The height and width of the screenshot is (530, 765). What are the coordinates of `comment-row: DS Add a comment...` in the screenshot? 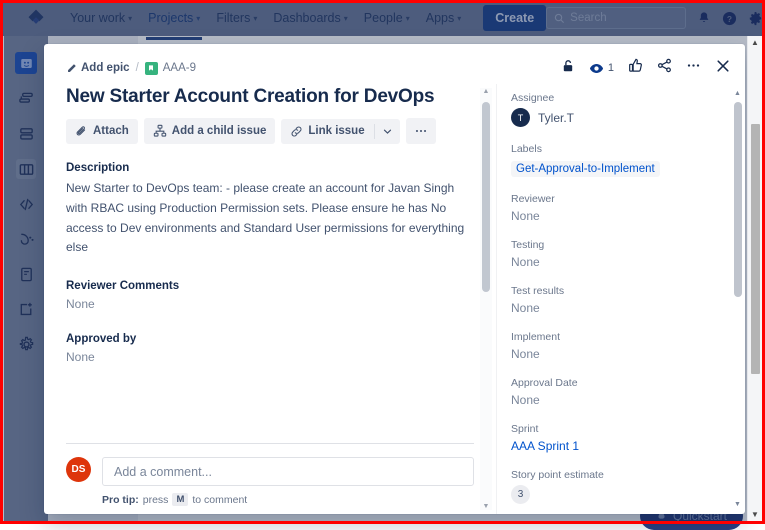 It's located at (270, 471).